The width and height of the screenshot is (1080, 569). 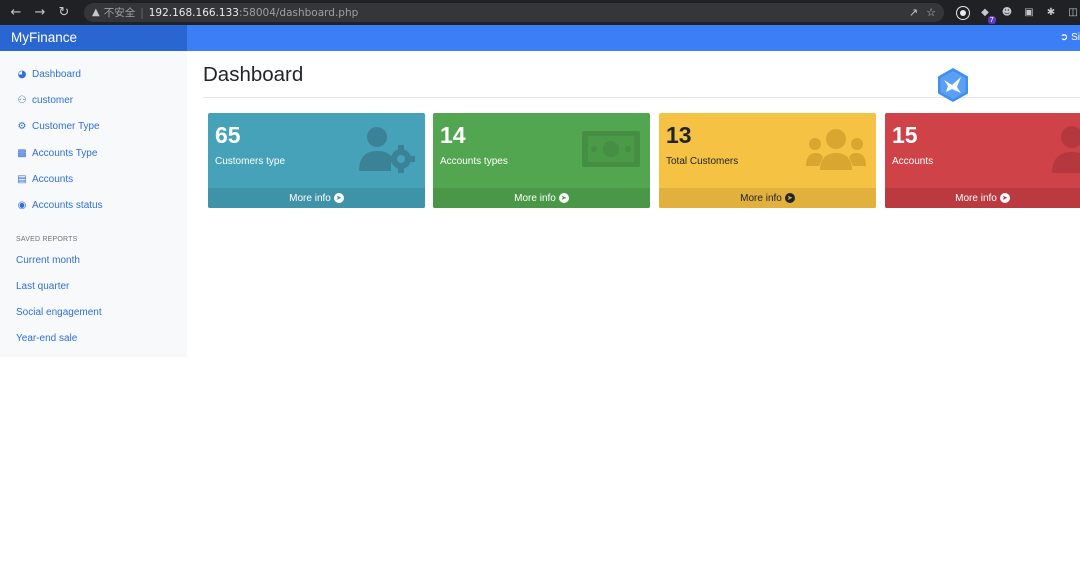 What do you see at coordinates (1075, 37) in the screenshot?
I see `signout-label: Si` at bounding box center [1075, 37].